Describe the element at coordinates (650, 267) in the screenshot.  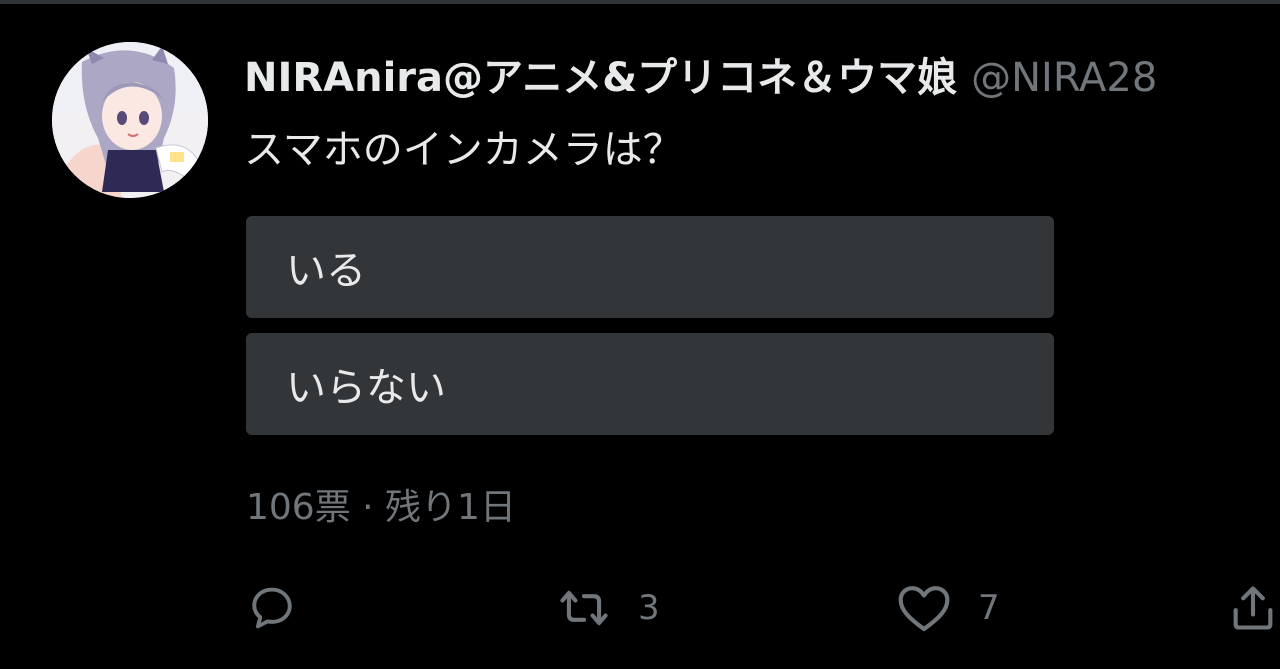
I see `poll-option-iru: いる` at that location.